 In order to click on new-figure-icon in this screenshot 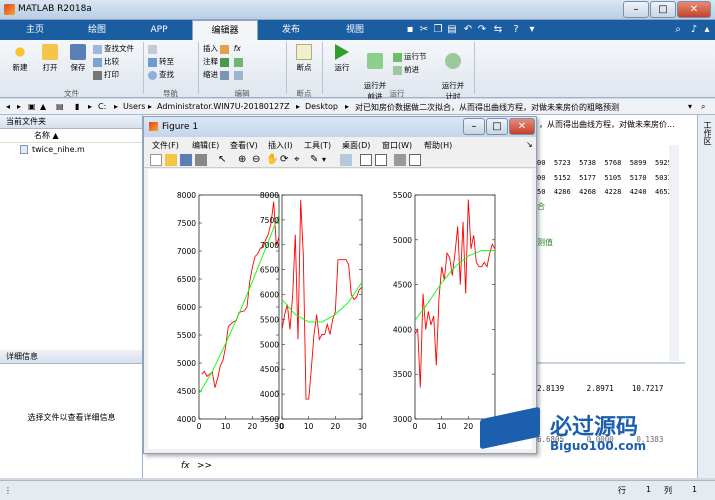, I will do `click(156, 160)`.